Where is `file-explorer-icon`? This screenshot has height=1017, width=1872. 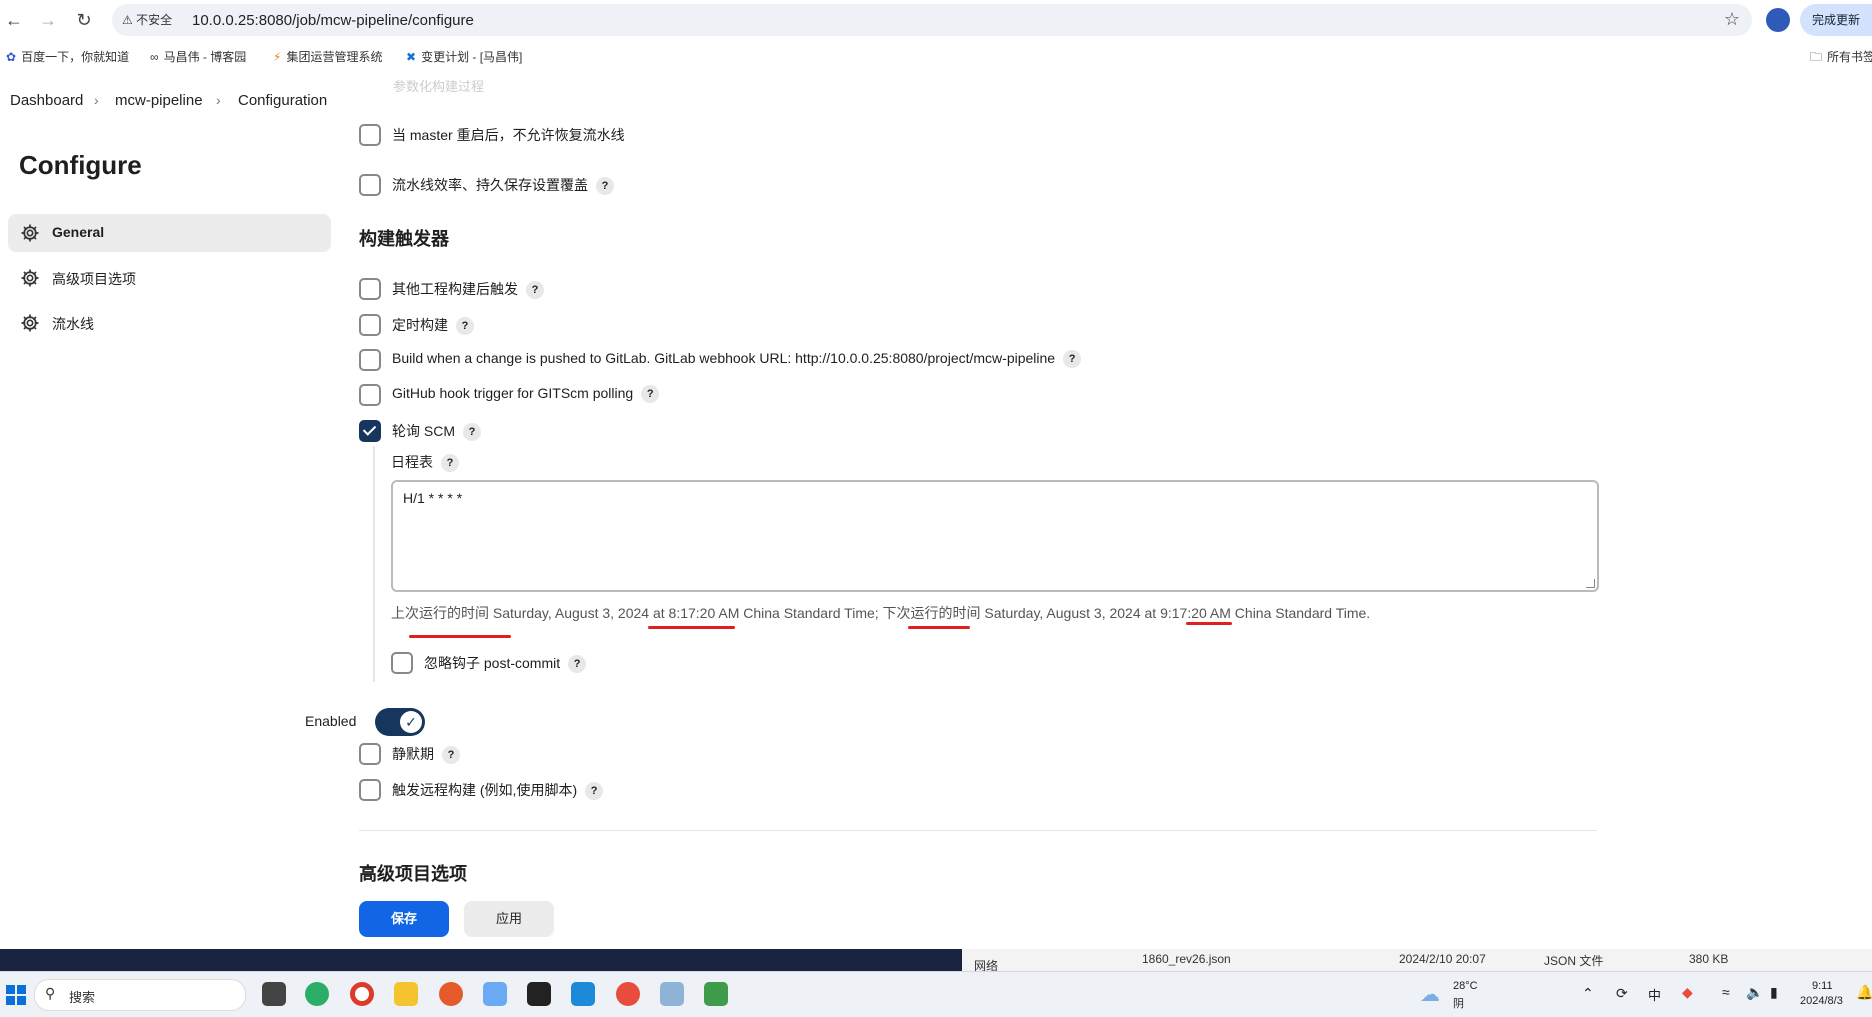
file-explorer-icon is located at coordinates (406, 994).